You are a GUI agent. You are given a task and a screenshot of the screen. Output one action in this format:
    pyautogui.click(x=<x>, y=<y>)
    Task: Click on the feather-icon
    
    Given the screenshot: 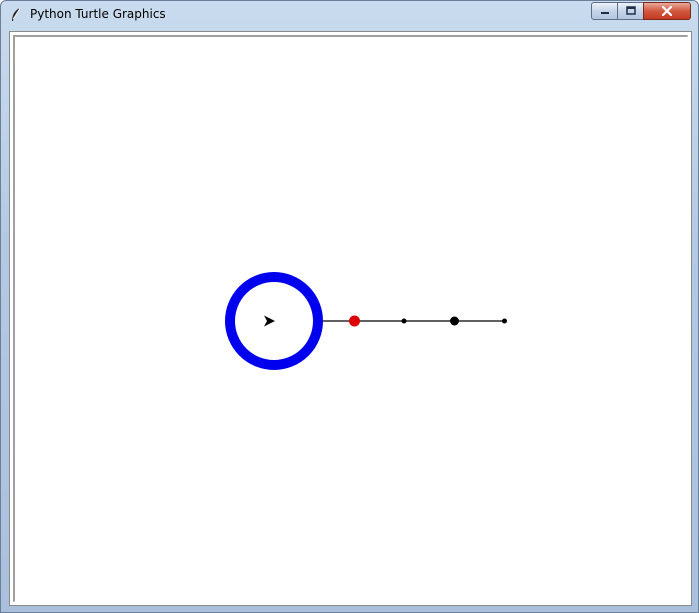 What is the action you would take?
    pyautogui.click(x=16, y=14)
    